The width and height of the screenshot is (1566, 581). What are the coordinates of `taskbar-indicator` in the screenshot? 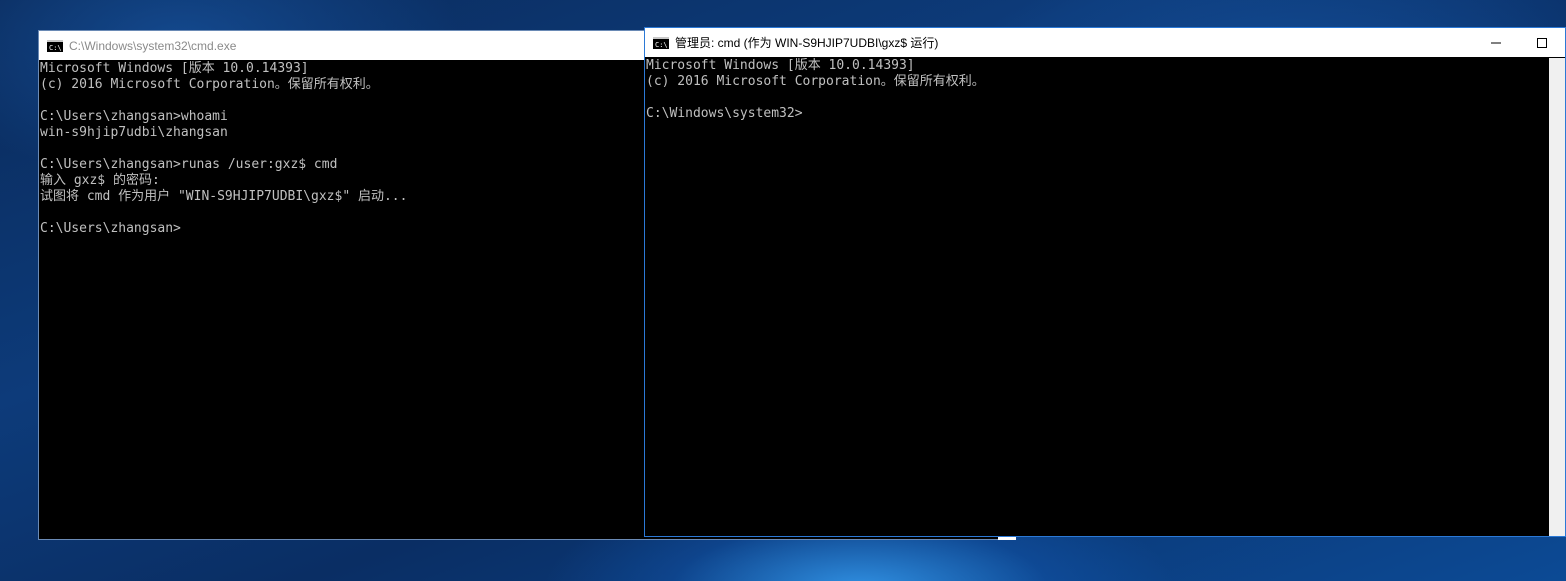 It's located at (1007, 538).